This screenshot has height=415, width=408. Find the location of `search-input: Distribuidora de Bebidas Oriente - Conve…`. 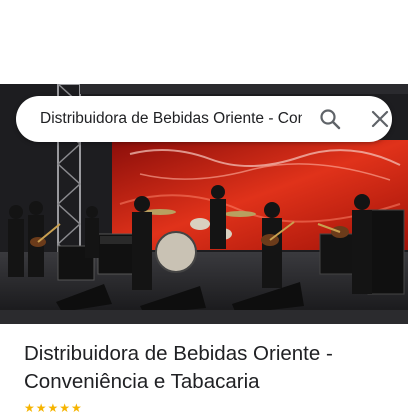

search-input: Distribuidora de Bebidas Oriente - Conve… is located at coordinates (171, 119).